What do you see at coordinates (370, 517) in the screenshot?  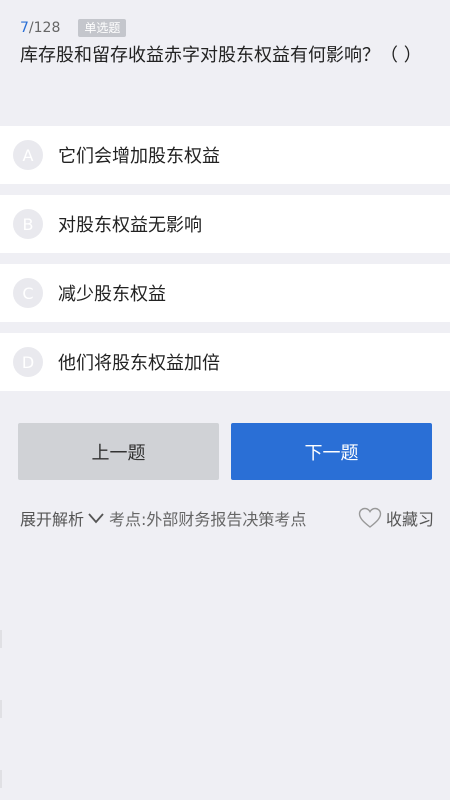 I see `heart-outline-icon` at bounding box center [370, 517].